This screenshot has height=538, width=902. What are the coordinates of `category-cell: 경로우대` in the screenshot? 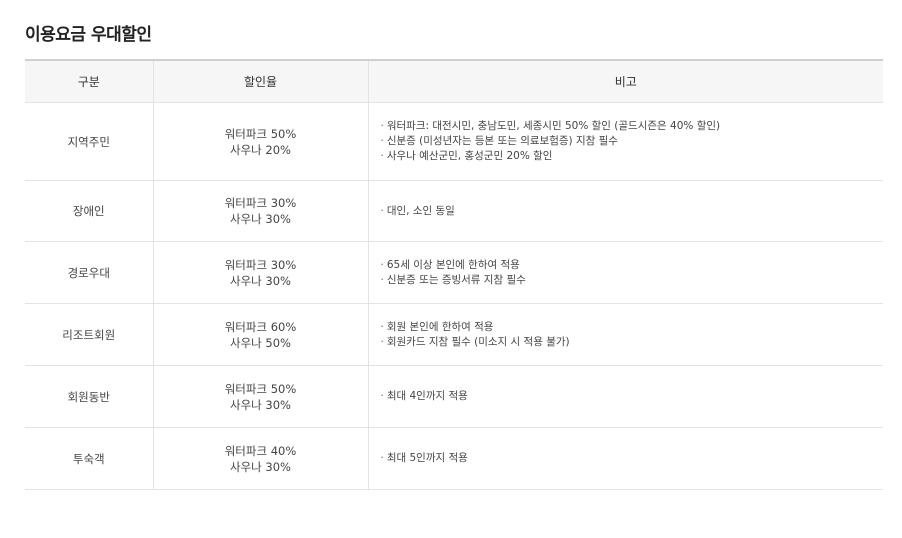 It's located at (89, 272).